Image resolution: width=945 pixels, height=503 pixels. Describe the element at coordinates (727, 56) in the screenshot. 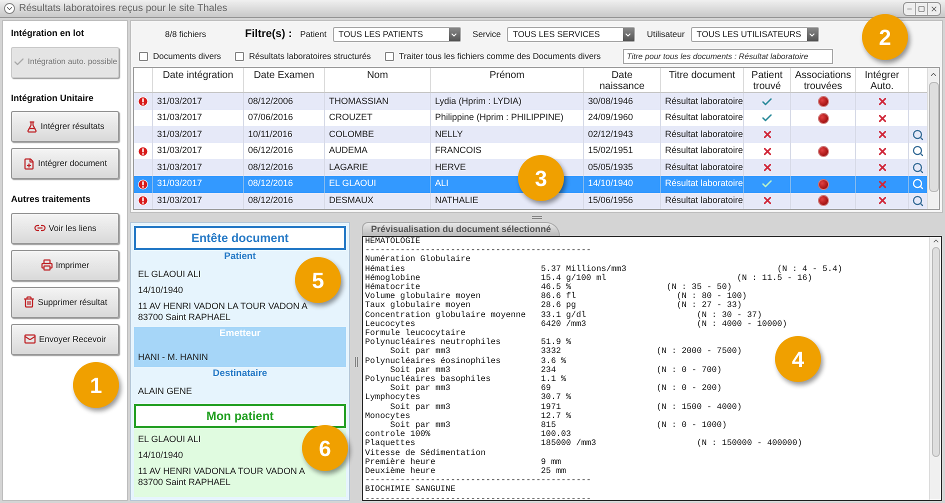

I see `title-field: Titre pour tous les documents : Résultat laboratoire` at that location.